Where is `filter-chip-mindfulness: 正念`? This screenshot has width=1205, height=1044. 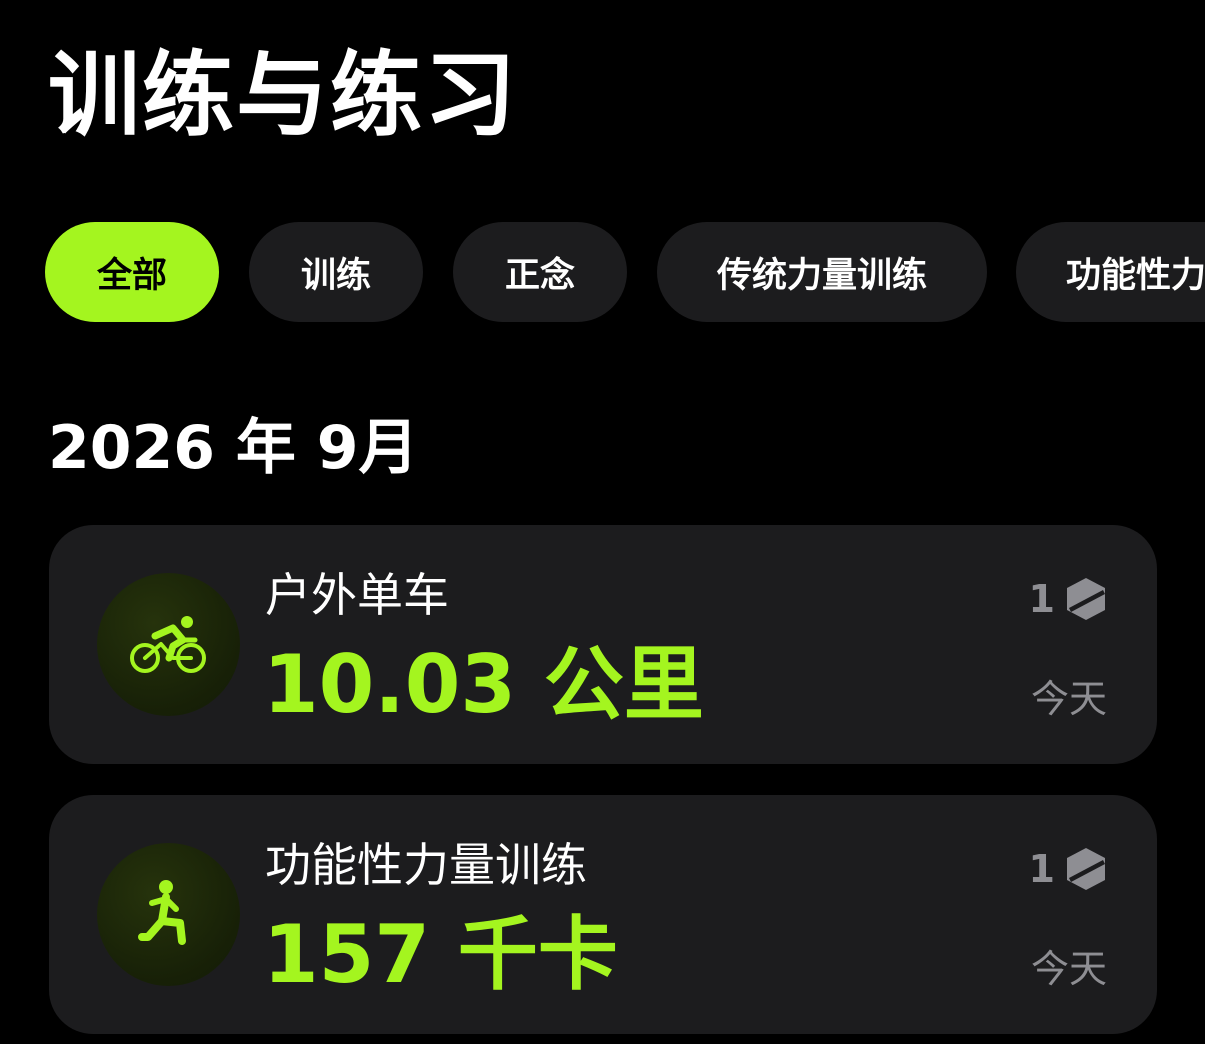 filter-chip-mindfulness: 正念 is located at coordinates (540, 272).